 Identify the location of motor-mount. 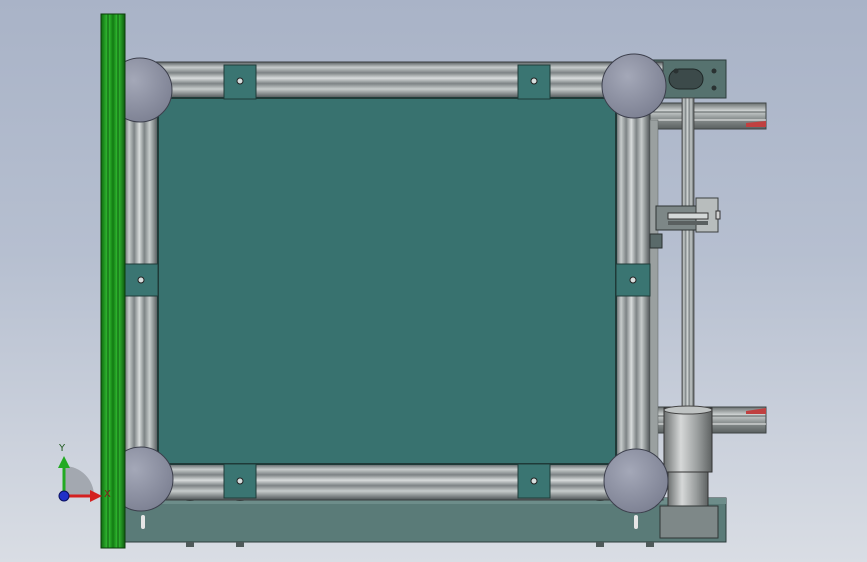
(689, 522).